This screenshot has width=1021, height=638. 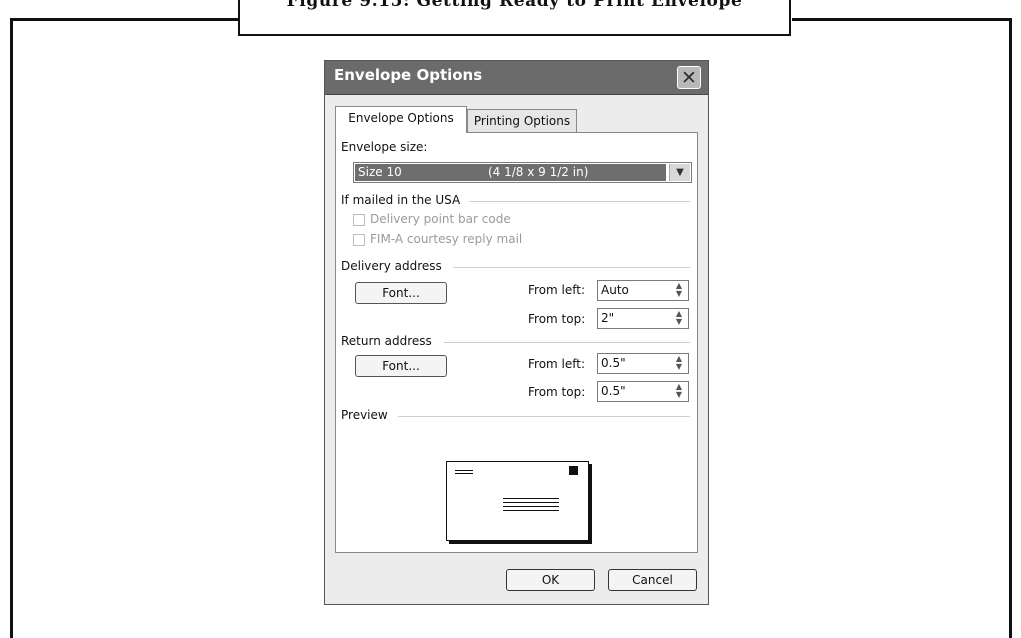 I want to click on frame-border-top-left, so click(x=124, y=19).